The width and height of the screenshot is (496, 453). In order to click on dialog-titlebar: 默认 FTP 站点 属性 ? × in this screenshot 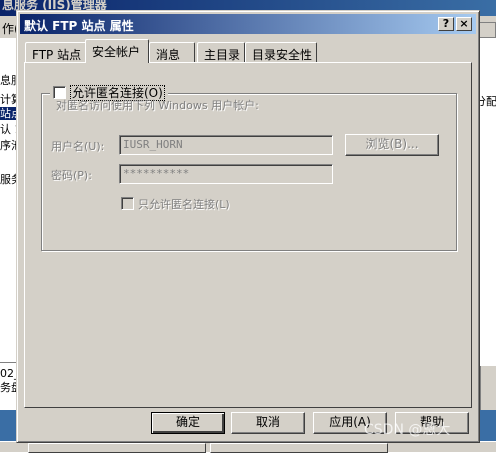, I will do `click(248, 24)`.